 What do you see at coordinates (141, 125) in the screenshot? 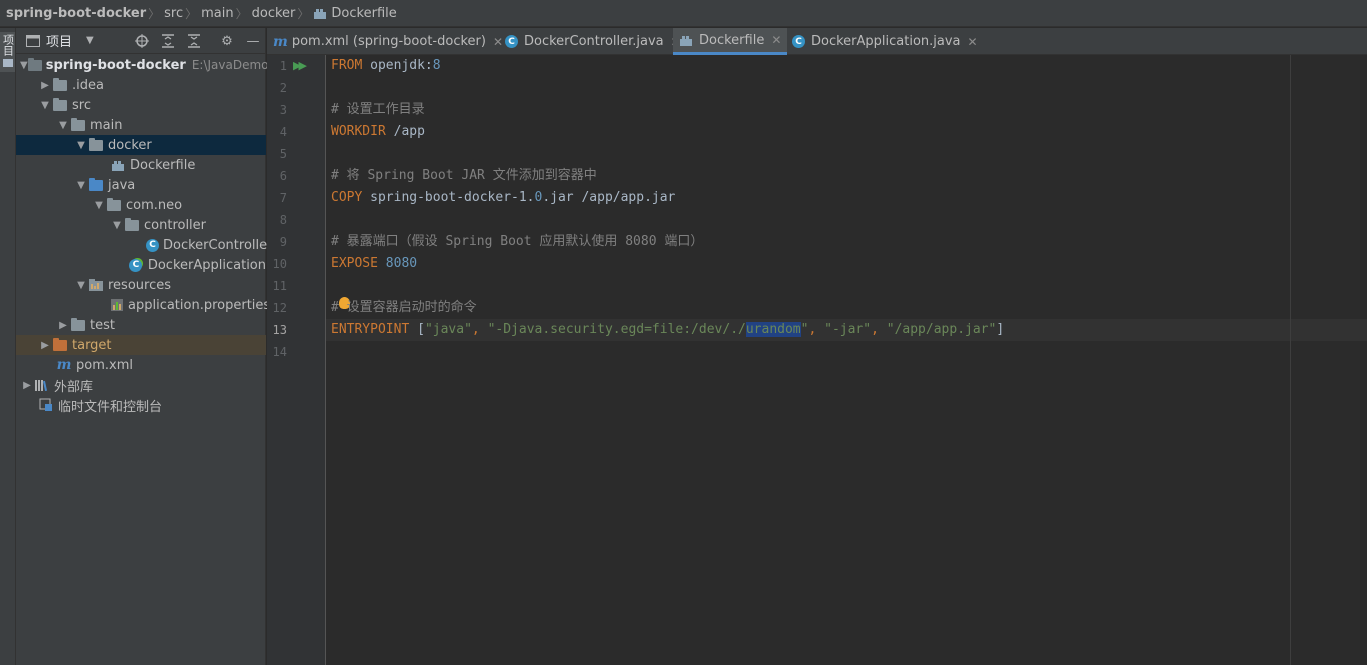
I see `tree-item-main: ▼ main` at bounding box center [141, 125].